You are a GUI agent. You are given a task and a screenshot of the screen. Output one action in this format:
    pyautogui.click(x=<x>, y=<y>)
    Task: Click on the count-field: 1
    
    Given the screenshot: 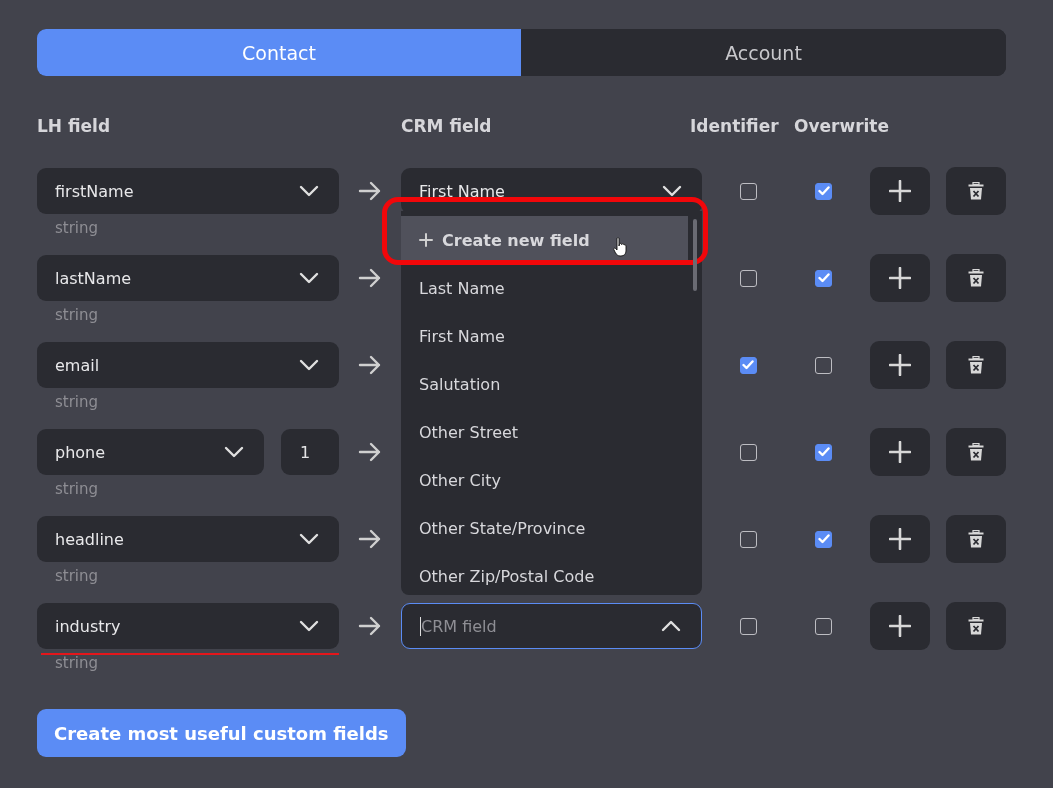 What is the action you would take?
    pyautogui.click(x=310, y=452)
    